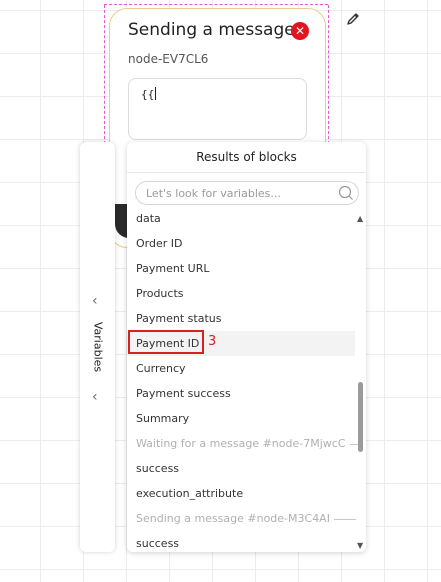  I want to click on list-item: Products, so click(241, 293).